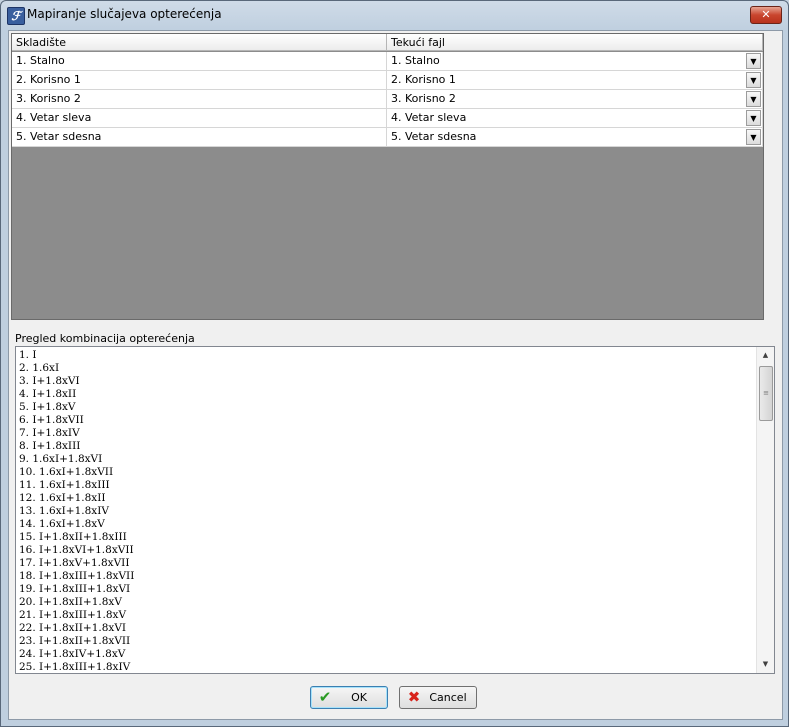  Describe the element at coordinates (575, 118) in the screenshot. I see `current-file-case-dropdown: 4. Vetar sleva ▼` at that location.